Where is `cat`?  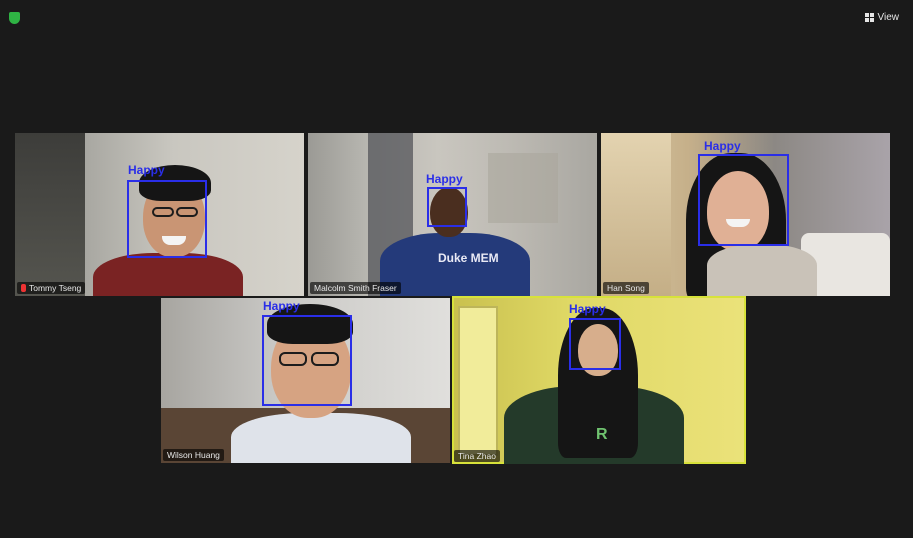
cat is located at coordinates (762, 270).